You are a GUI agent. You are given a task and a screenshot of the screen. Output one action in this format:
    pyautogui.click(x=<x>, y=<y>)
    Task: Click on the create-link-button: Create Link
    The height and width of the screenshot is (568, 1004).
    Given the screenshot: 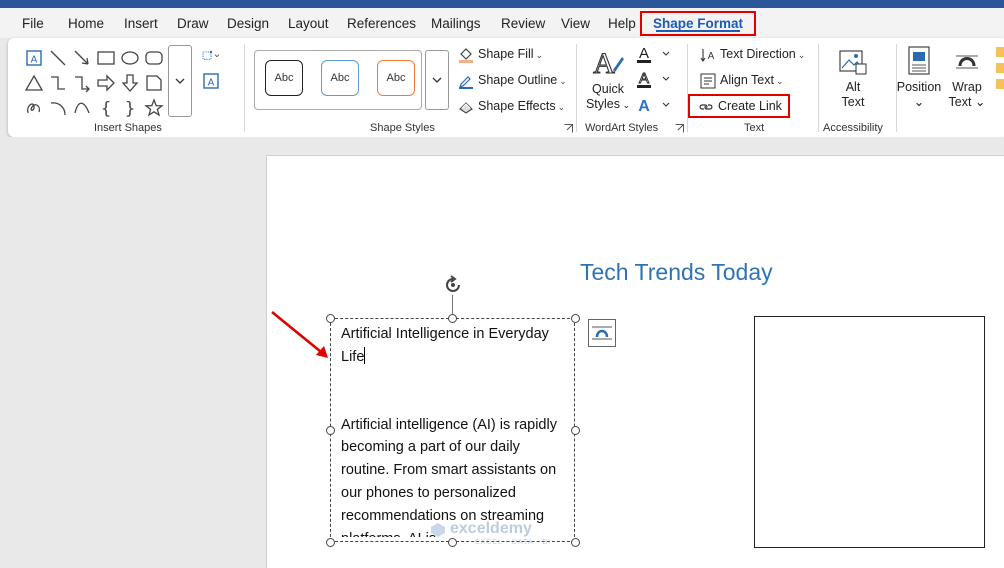 What is the action you would take?
    pyautogui.click(x=740, y=106)
    